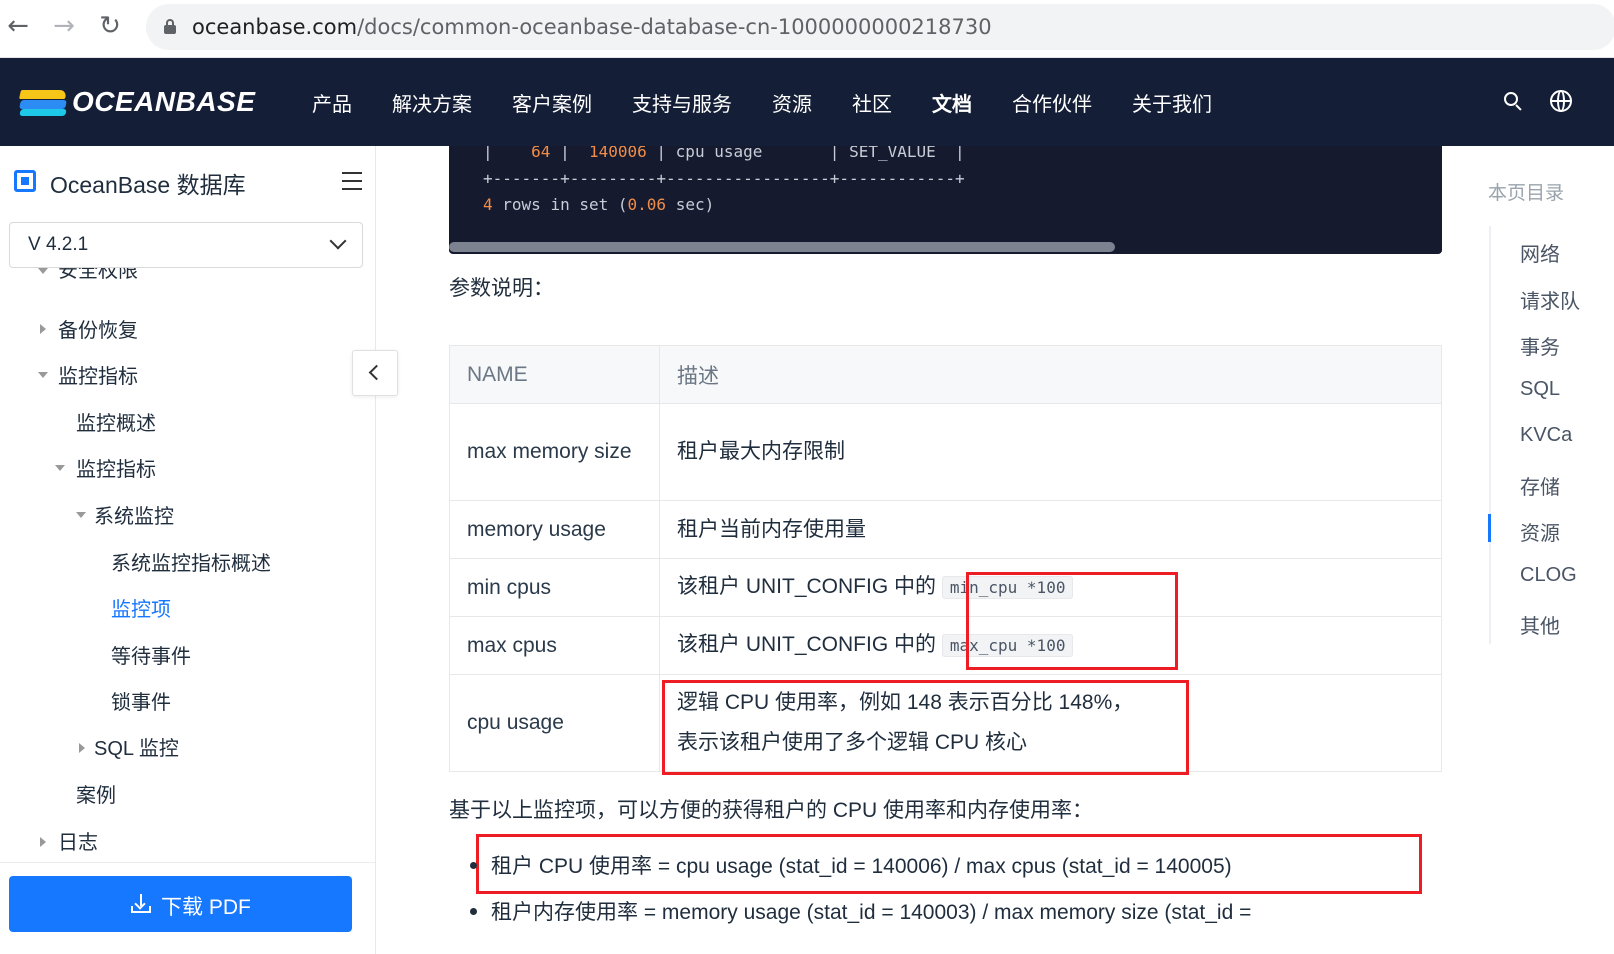 The image size is (1614, 954). I want to click on code-stat-id: 140006, so click(617, 153).